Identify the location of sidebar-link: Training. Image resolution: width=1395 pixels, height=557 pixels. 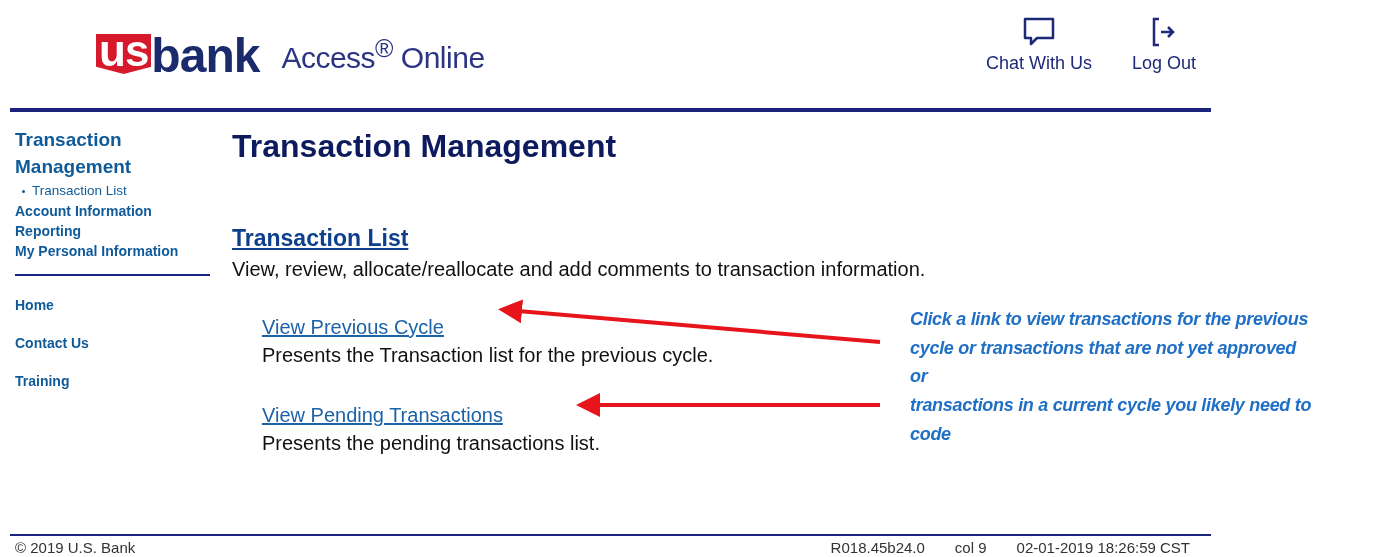
(42, 381).